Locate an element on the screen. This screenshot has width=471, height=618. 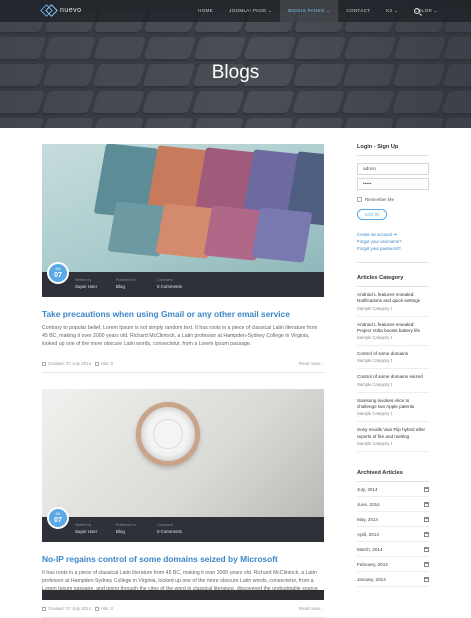
search-icon is located at coordinates (417, 11).